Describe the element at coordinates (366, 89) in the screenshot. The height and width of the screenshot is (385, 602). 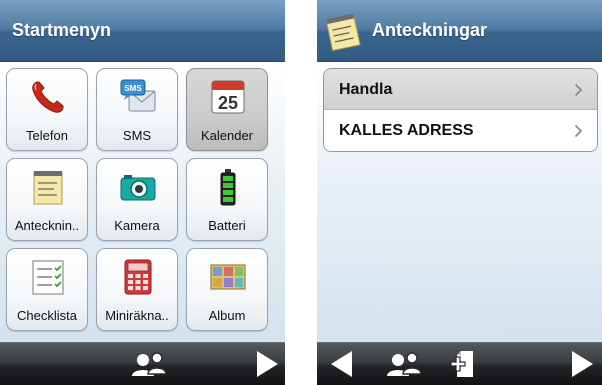
I see `note-title: Handla` at that location.